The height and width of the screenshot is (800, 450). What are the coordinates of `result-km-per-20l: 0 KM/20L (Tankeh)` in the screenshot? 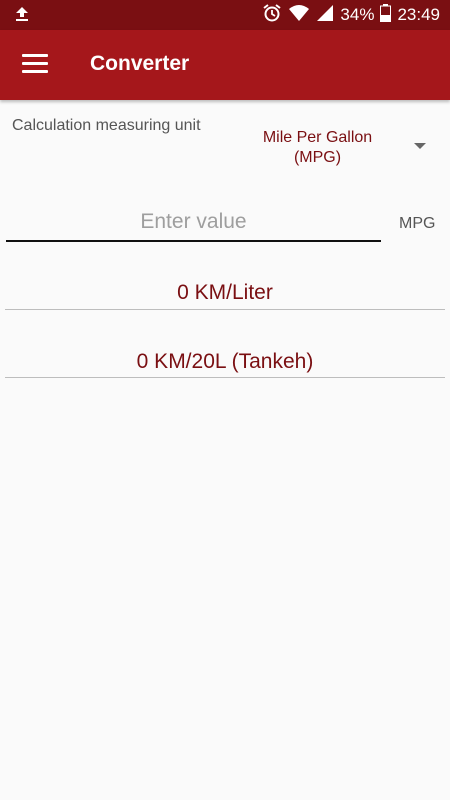 It's located at (225, 361).